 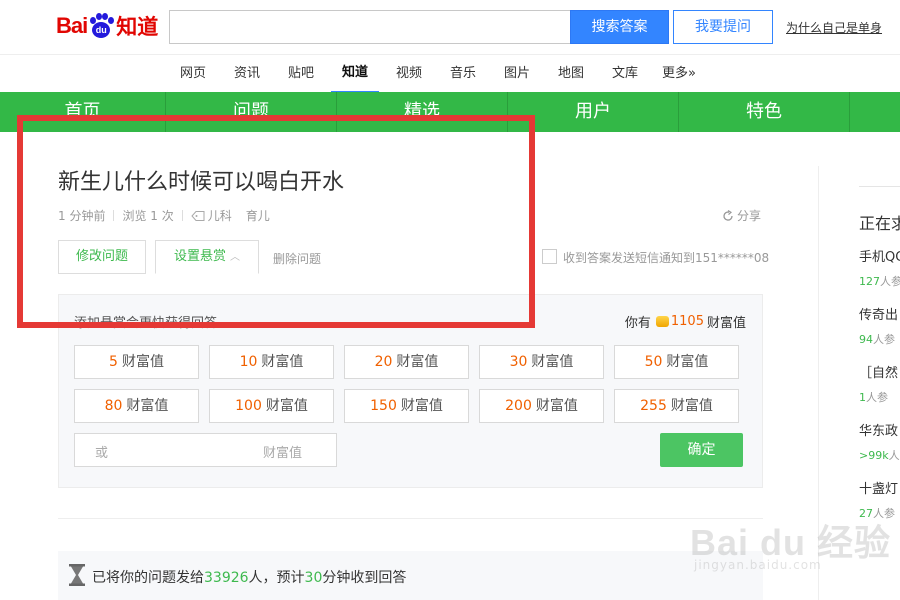 I want to click on channel-zhidao: 知道, so click(x=355, y=74).